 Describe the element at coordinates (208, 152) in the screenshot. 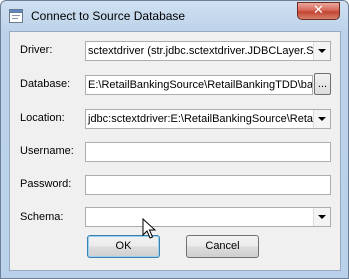

I see `username-field` at that location.